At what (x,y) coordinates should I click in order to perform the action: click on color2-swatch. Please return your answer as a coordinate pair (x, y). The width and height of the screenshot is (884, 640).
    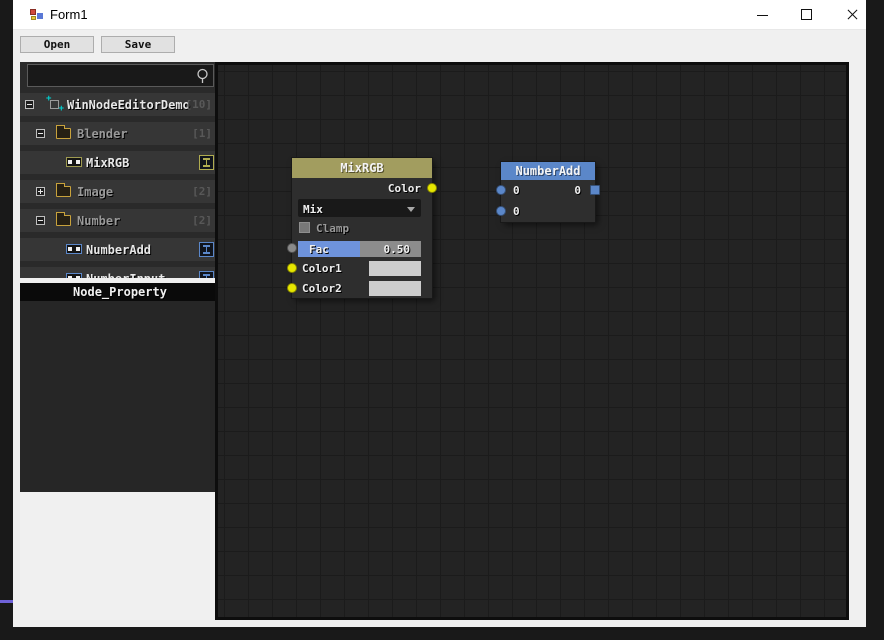
    Looking at the image, I should click on (395, 288).